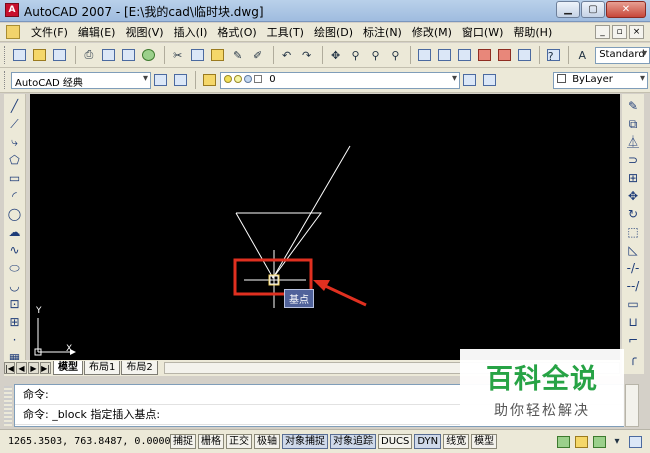 The width and height of the screenshot is (650, 453). I want to click on plot-preview-icon, so click(109, 55).